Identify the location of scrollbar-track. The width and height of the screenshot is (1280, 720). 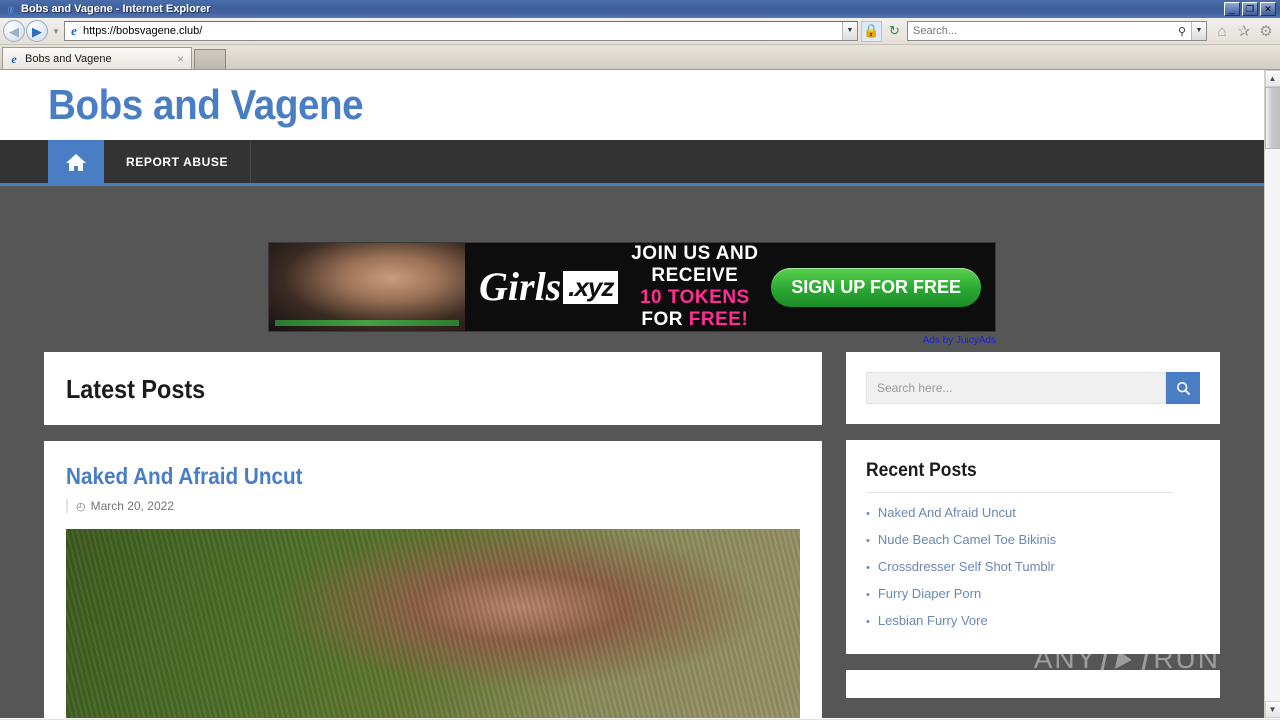
(1272, 394).